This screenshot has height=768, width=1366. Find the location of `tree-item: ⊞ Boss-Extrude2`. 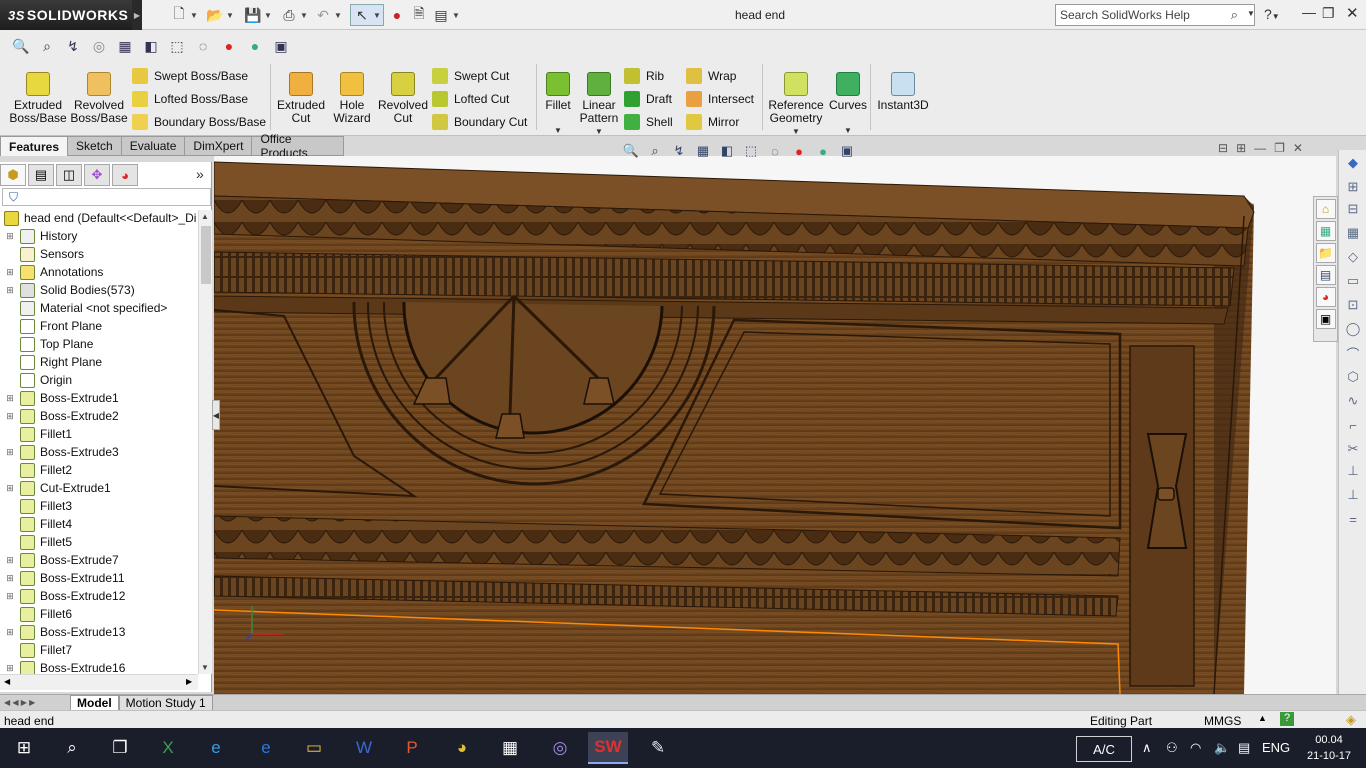

tree-item: ⊞ Boss-Extrude2 is located at coordinates (100, 416).